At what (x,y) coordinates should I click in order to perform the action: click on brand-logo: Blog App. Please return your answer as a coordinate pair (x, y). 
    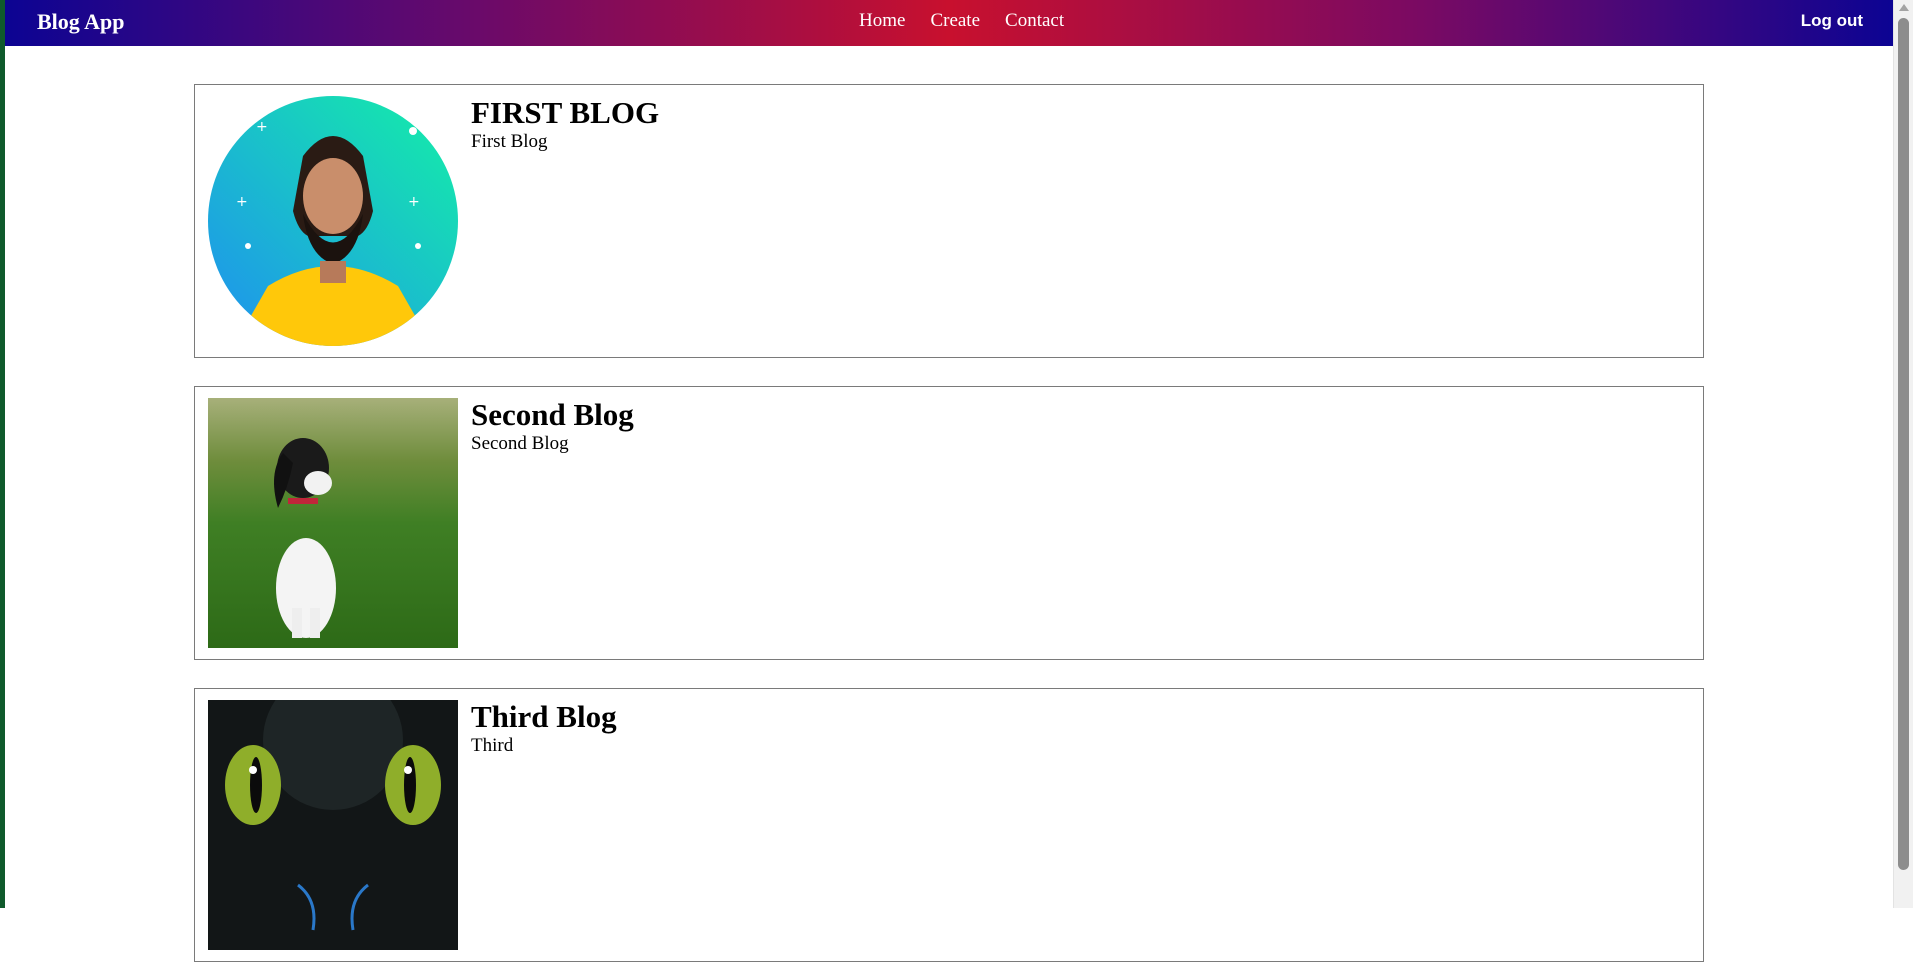
    Looking at the image, I should click on (80, 22).